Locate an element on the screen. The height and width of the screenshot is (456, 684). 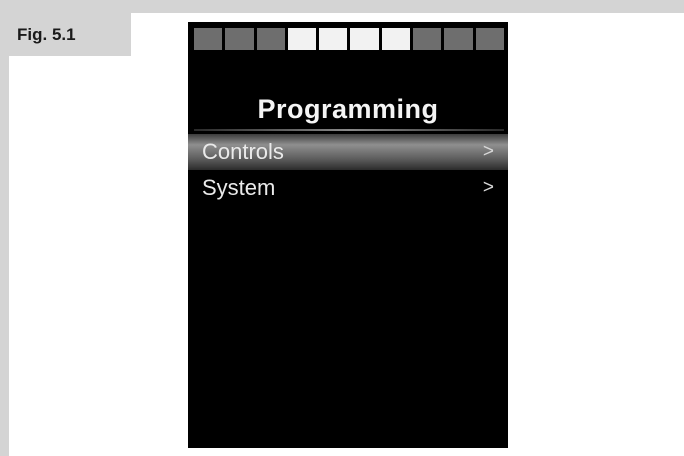
figure-label: Fig. 5.1 is located at coordinates (70, 34).